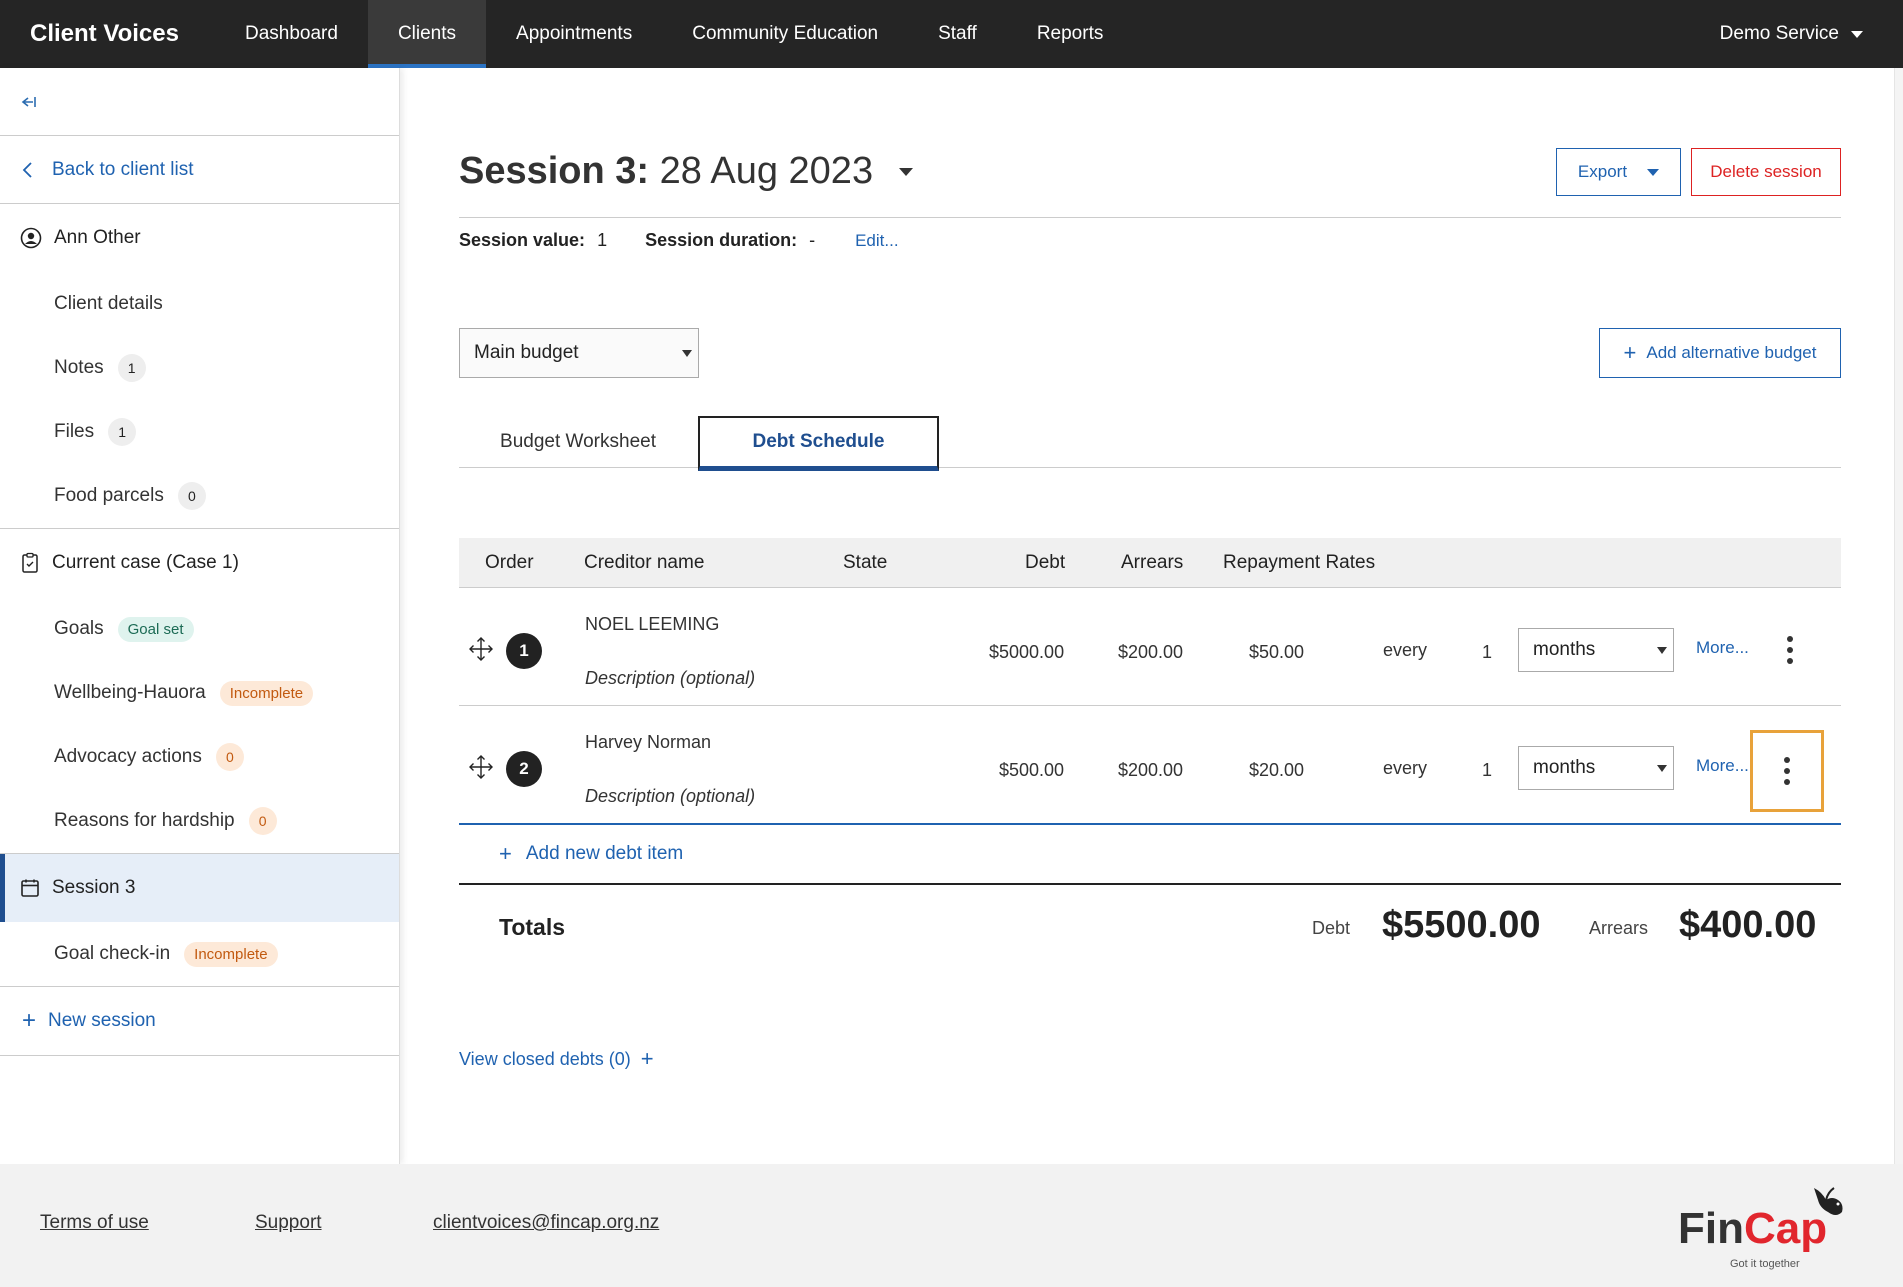  What do you see at coordinates (1653, 172) in the screenshot?
I see `chevron-down-icon` at bounding box center [1653, 172].